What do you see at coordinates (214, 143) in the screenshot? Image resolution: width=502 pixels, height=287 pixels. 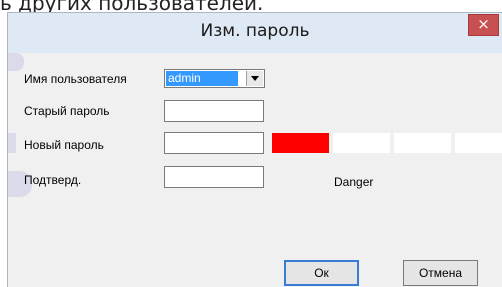 I see `new-password-input` at bounding box center [214, 143].